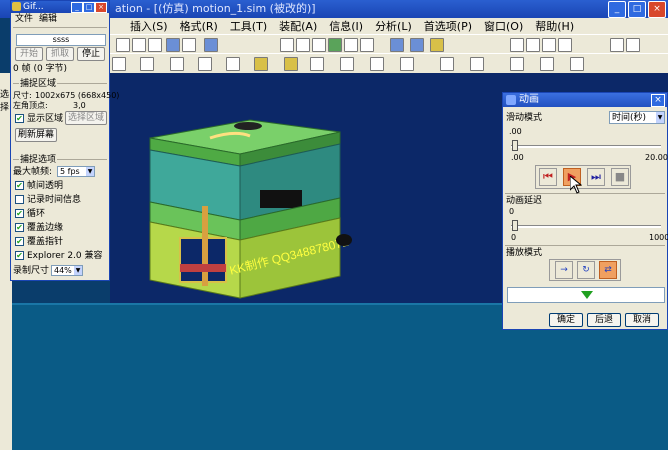 The width and height of the screenshot is (668, 450). Describe the element at coordinates (547, 64) in the screenshot. I see `motion-icon` at that location.